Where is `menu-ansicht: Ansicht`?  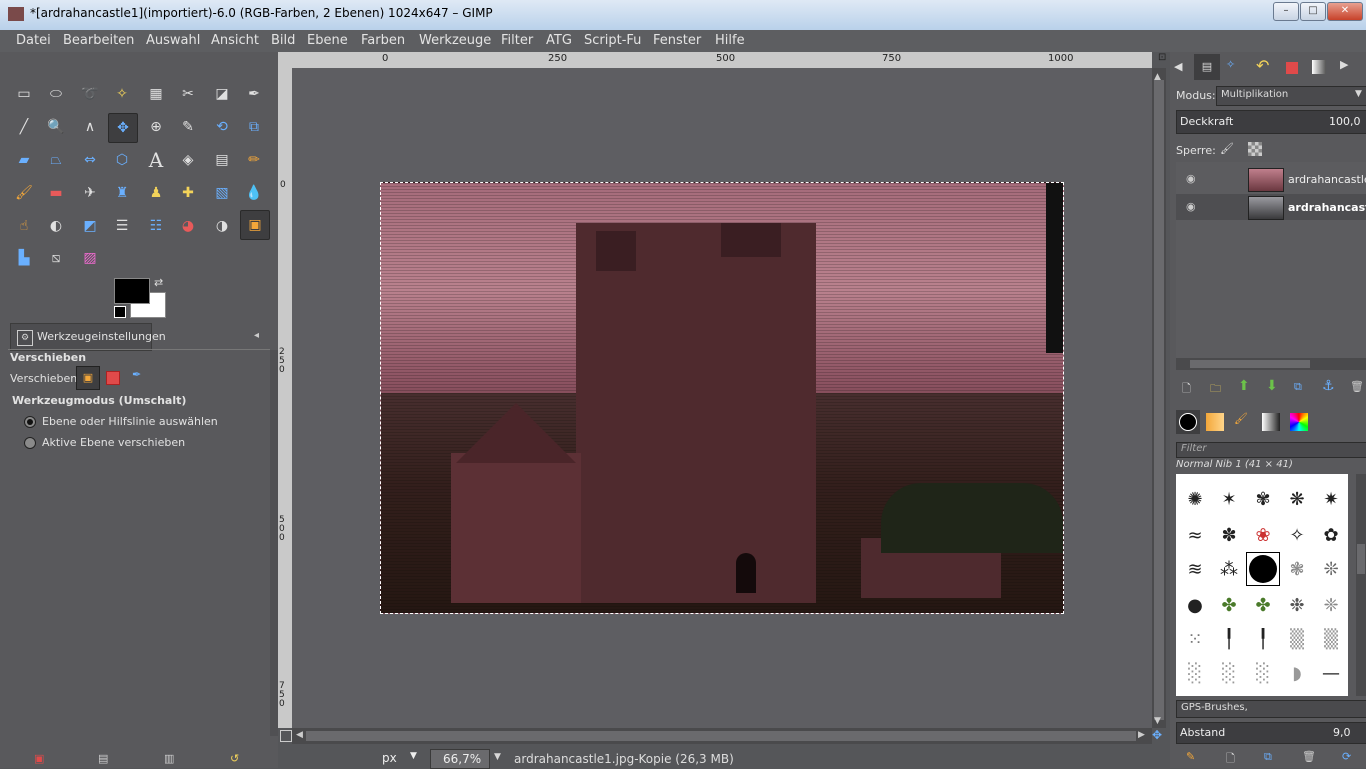 menu-ansicht: Ansicht is located at coordinates (235, 40).